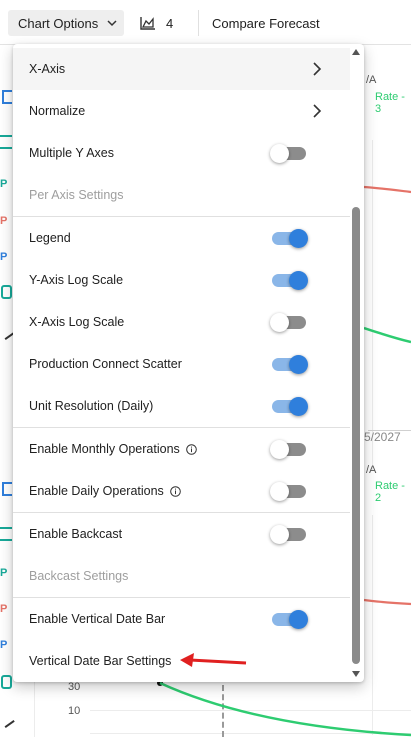  I want to click on menu-item-y-axis-log-scale: Y-Axis Log Scale, so click(181, 280).